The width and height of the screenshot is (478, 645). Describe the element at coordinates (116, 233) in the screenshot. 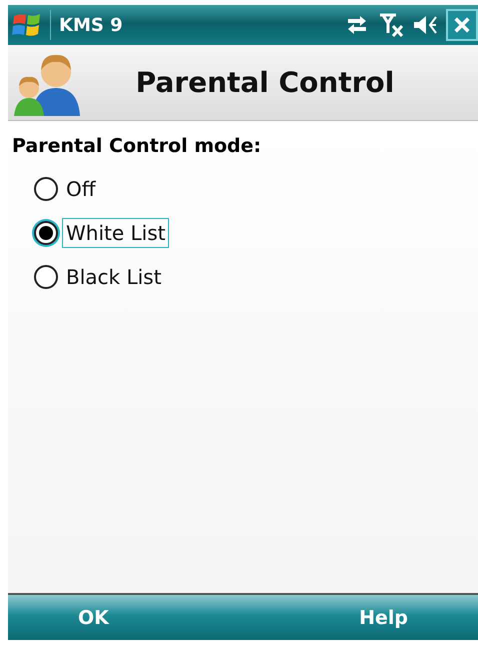

I see `option-label: White List` at that location.